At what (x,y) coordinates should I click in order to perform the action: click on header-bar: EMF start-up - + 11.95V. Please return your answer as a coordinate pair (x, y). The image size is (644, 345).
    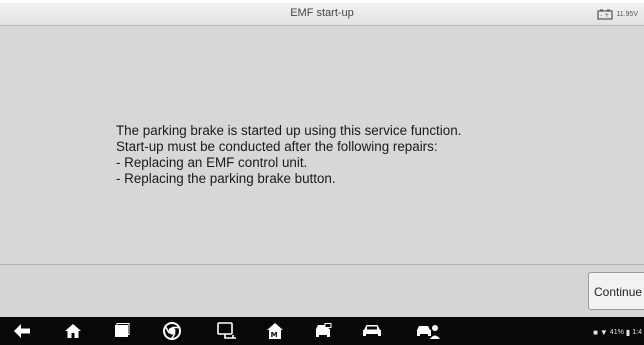
    Looking at the image, I should click on (322, 13).